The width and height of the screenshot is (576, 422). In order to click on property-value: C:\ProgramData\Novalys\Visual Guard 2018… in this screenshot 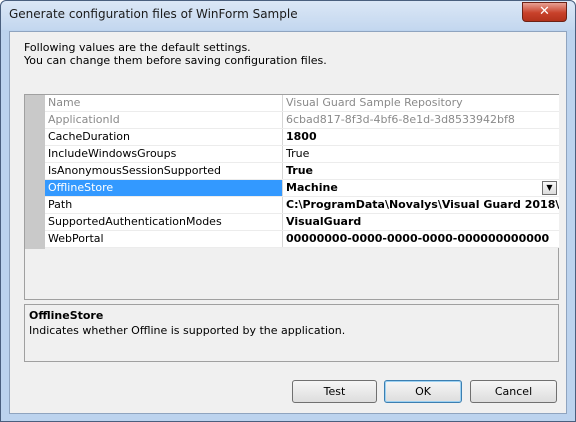, I will do `click(421, 205)`.